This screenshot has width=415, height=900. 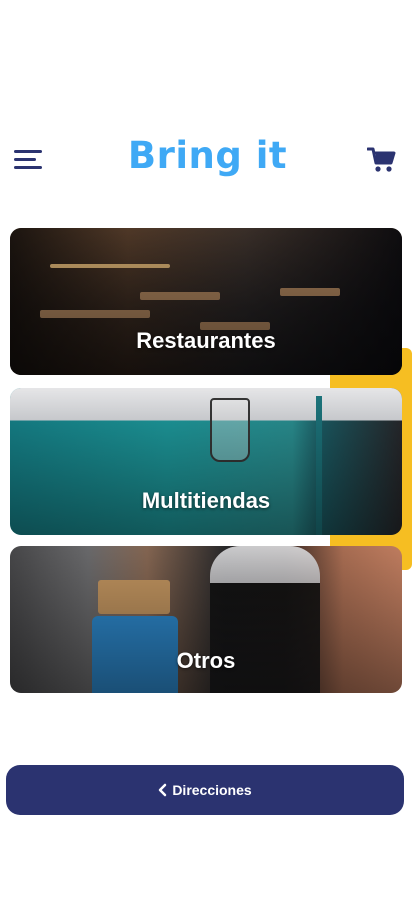 I want to click on category-label: Restaurantes, so click(x=206, y=340).